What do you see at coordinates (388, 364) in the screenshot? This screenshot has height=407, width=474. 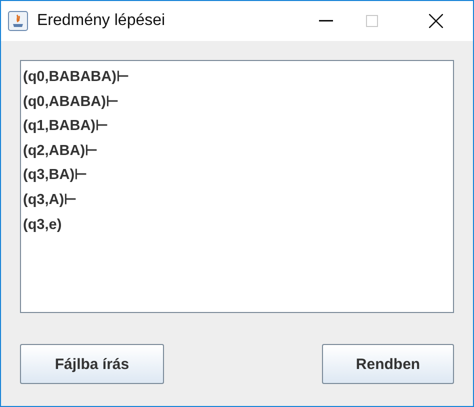 I see `ok-button: Rendben` at bounding box center [388, 364].